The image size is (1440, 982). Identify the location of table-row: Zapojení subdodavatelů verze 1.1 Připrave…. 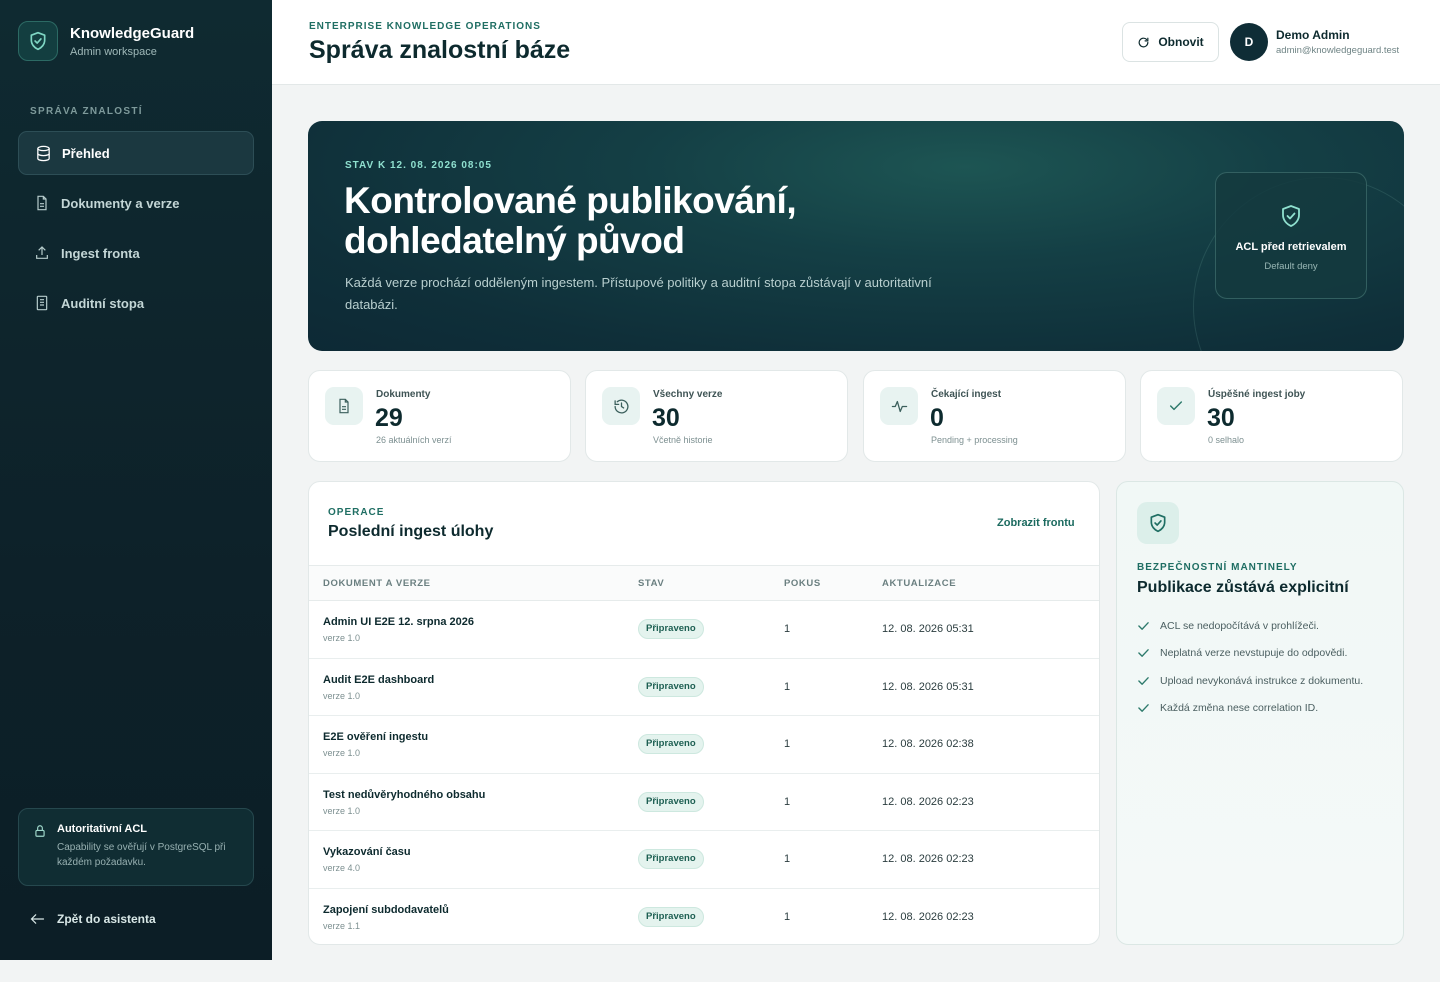
(704, 917).